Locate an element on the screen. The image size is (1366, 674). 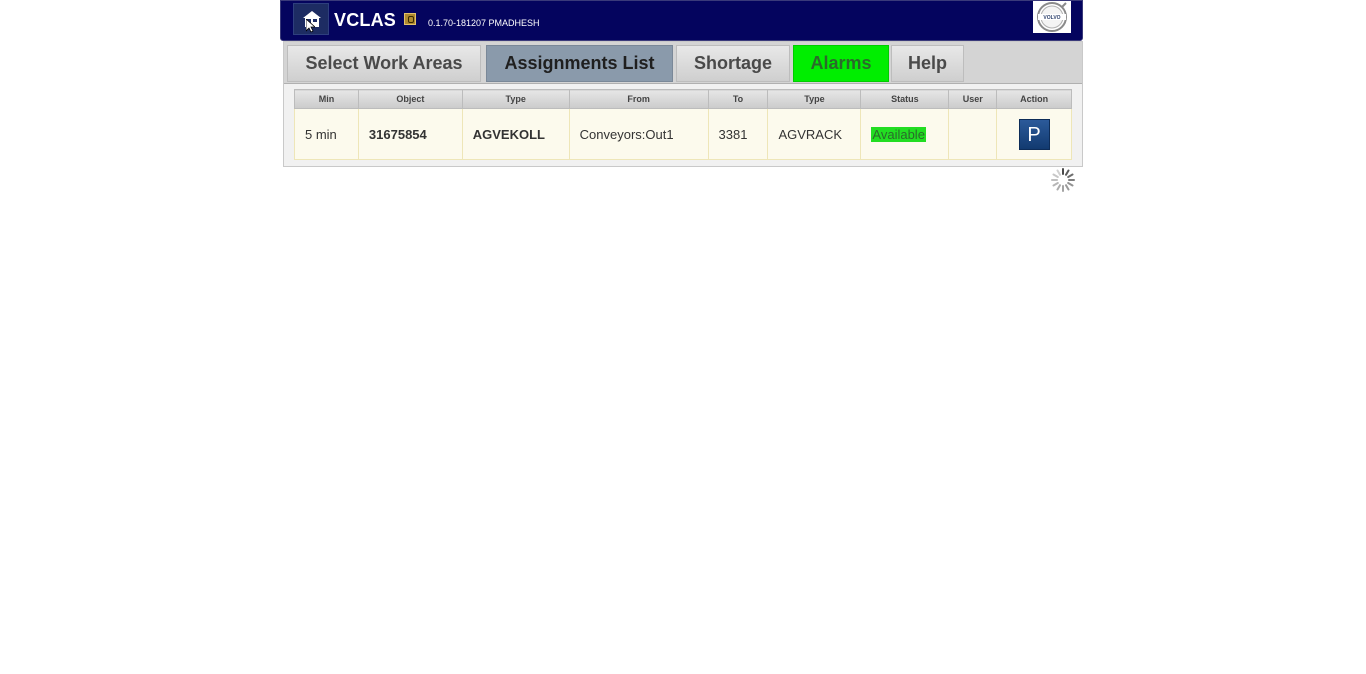
app-title: VCLAS is located at coordinates (365, 20).